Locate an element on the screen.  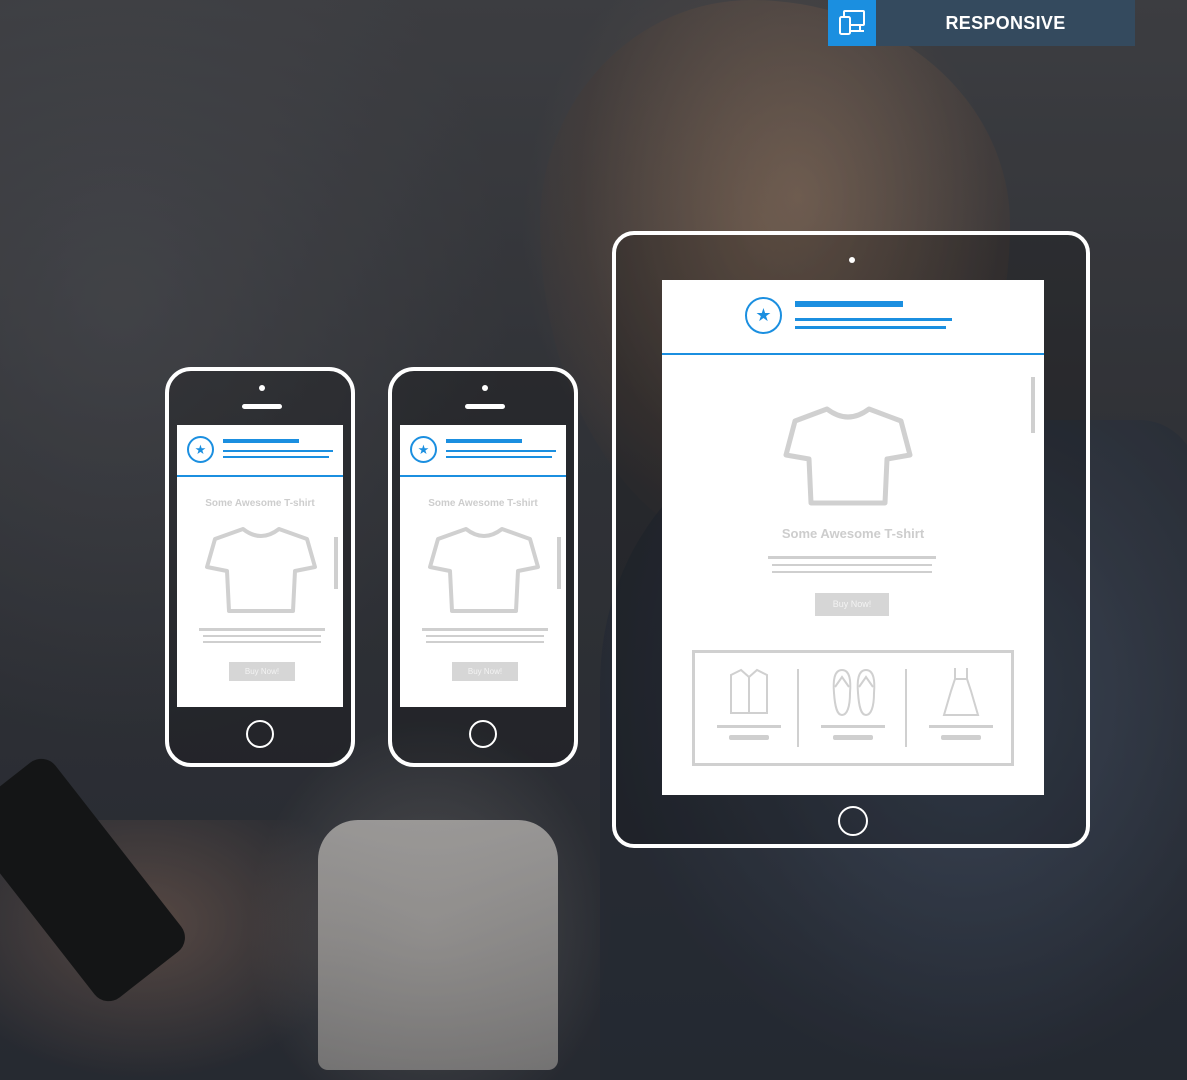
dress-icon is located at coordinates (961, 692).